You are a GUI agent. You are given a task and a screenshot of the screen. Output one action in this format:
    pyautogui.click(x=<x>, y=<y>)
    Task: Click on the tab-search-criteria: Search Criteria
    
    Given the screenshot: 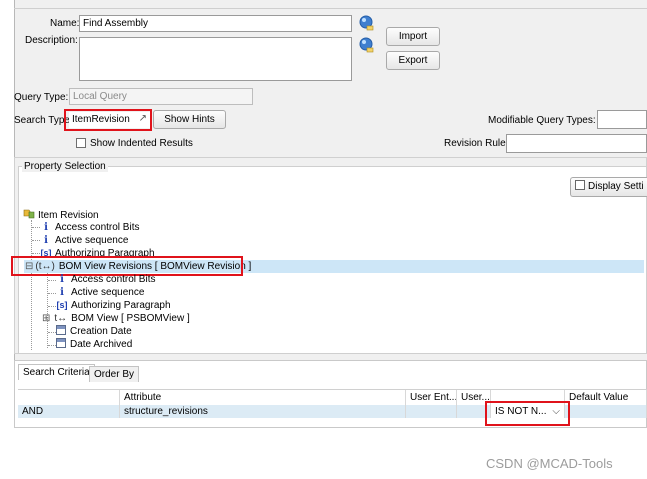 What is the action you would take?
    pyautogui.click(x=56, y=372)
    